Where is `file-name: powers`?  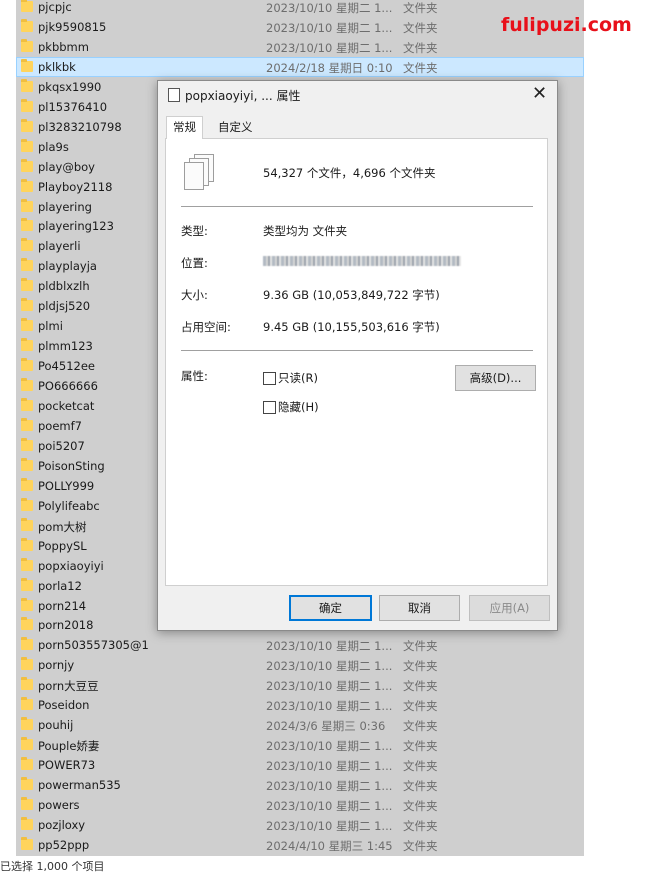 file-name: powers is located at coordinates (59, 805).